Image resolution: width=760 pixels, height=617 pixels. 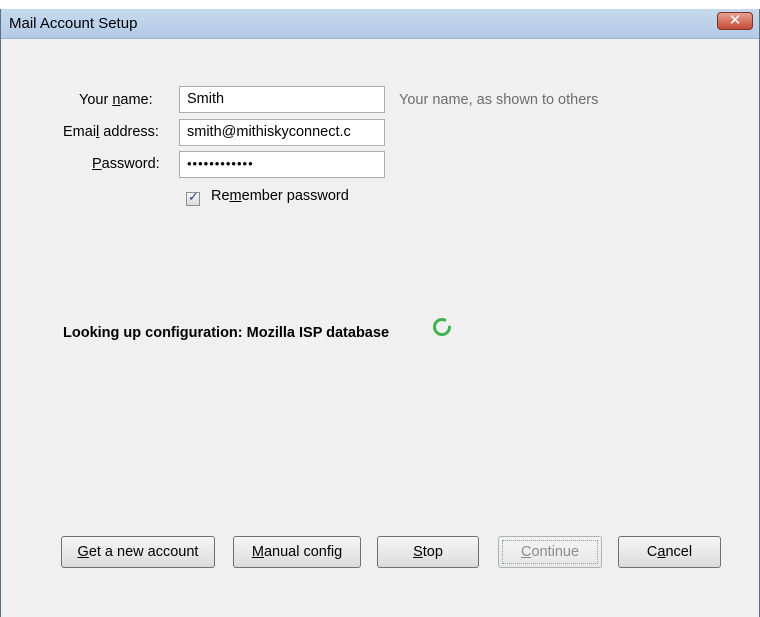 I want to click on your-name-hint: Your name, as shown to others, so click(x=499, y=100).